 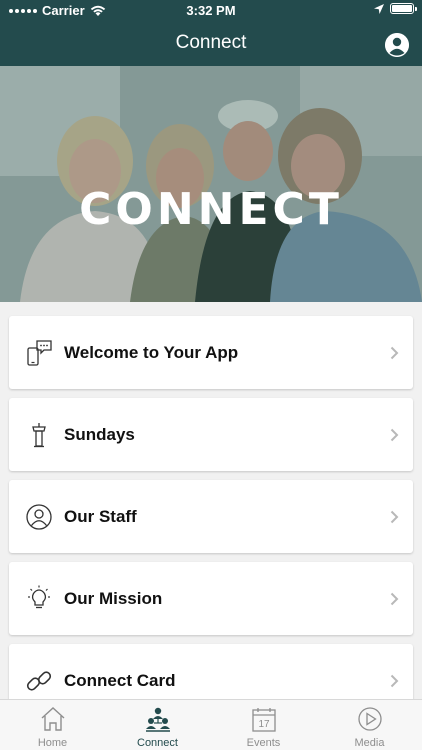 I want to click on list-item-label: Connect Card, so click(x=120, y=680).